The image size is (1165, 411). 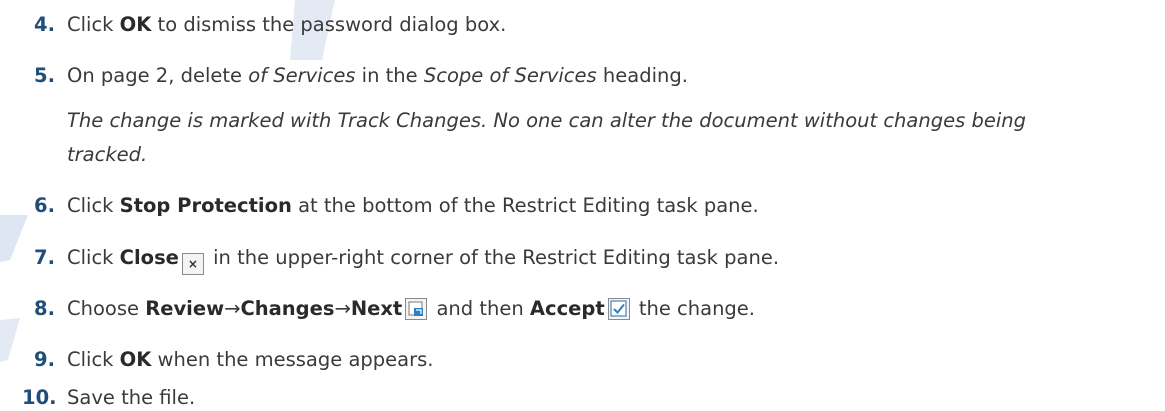 I want to click on step-text: in the, so click(x=389, y=75).